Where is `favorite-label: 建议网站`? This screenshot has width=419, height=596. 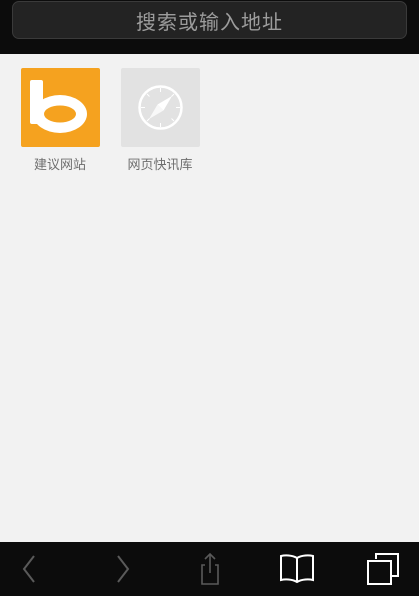 favorite-label: 建议网站 is located at coordinates (59, 165).